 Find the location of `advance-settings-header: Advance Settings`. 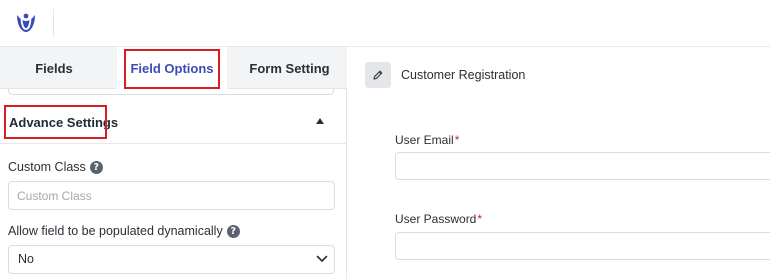

advance-settings-header: Advance Settings is located at coordinates (173, 123).